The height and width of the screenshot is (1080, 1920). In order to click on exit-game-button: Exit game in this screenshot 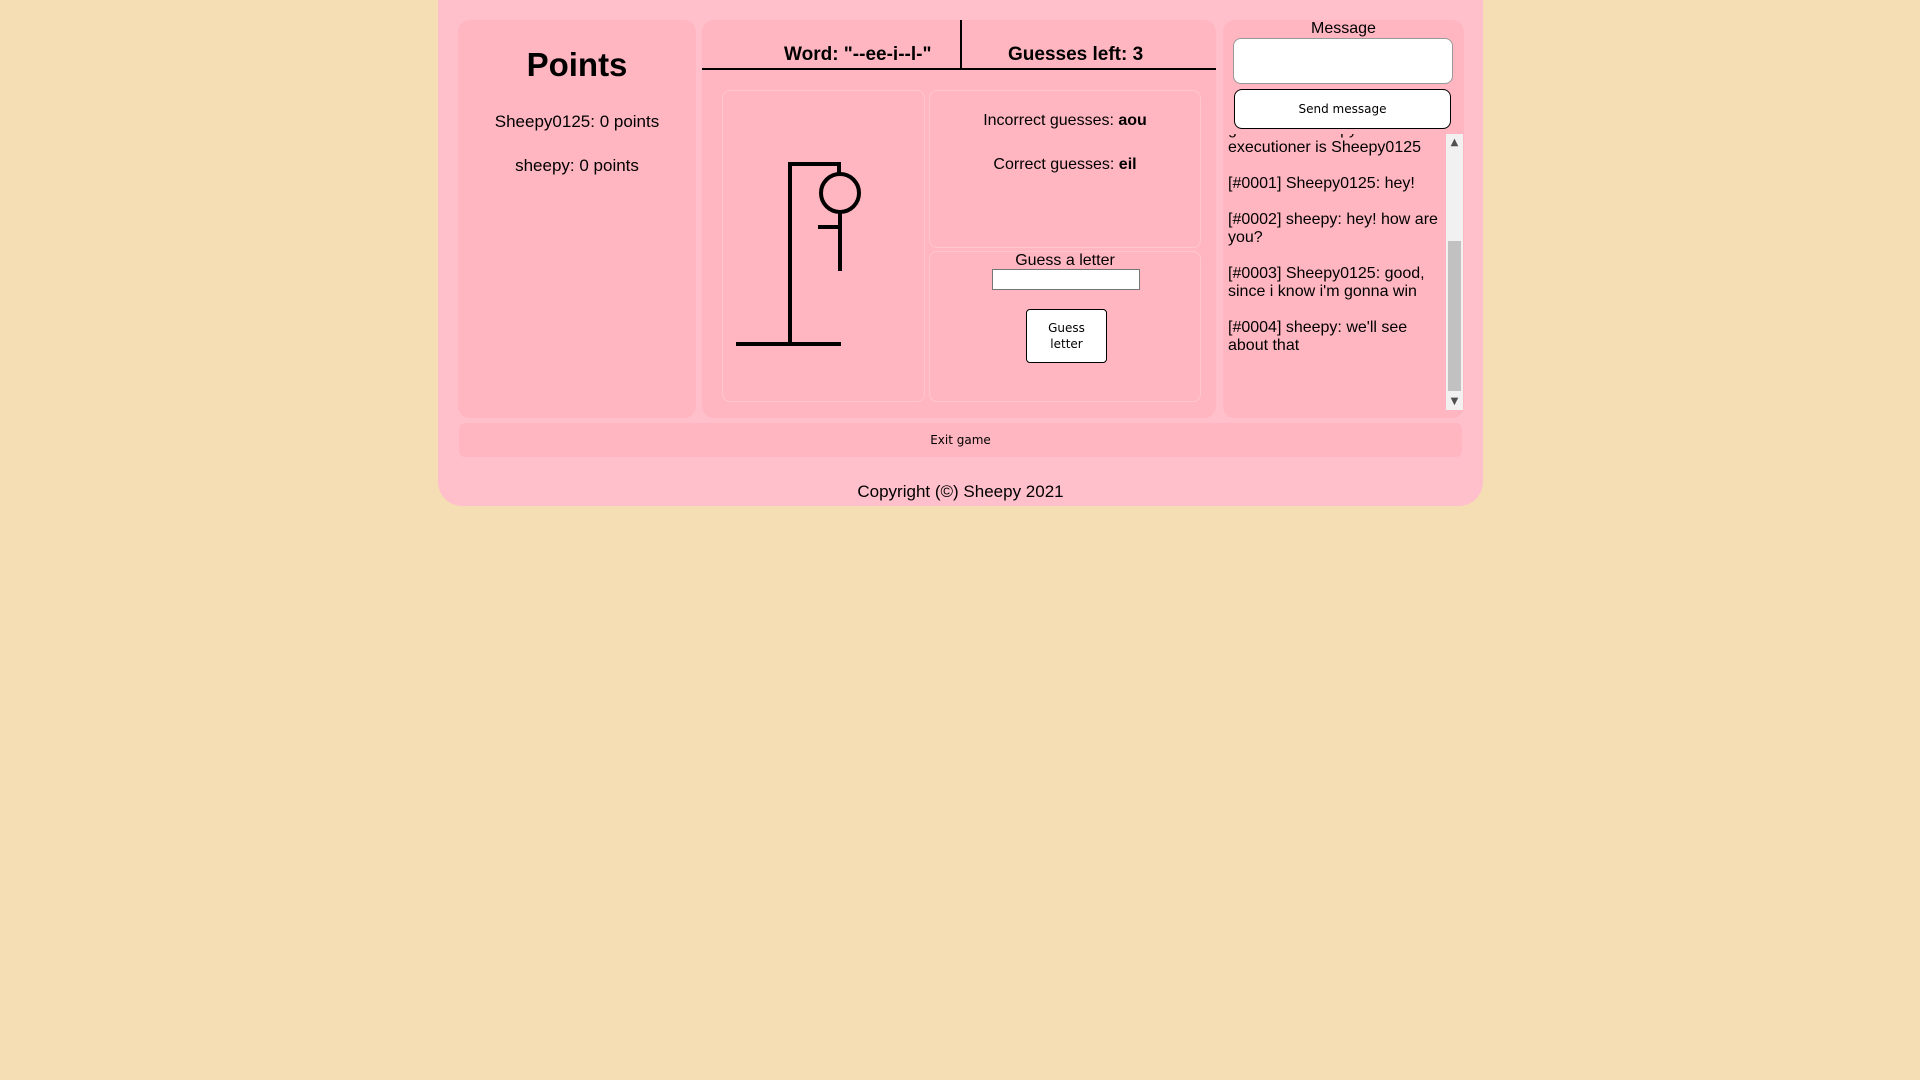, I will do `click(960, 440)`.